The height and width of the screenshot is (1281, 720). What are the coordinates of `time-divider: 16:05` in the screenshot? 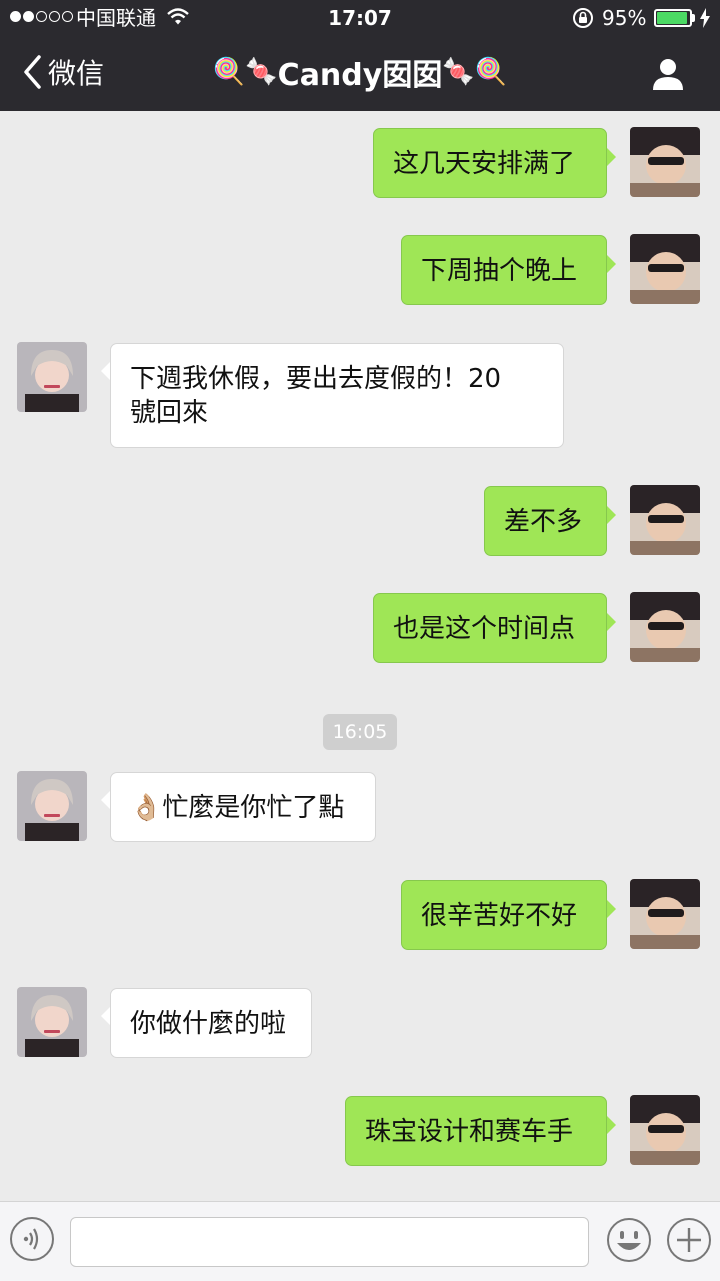 It's located at (360, 732).